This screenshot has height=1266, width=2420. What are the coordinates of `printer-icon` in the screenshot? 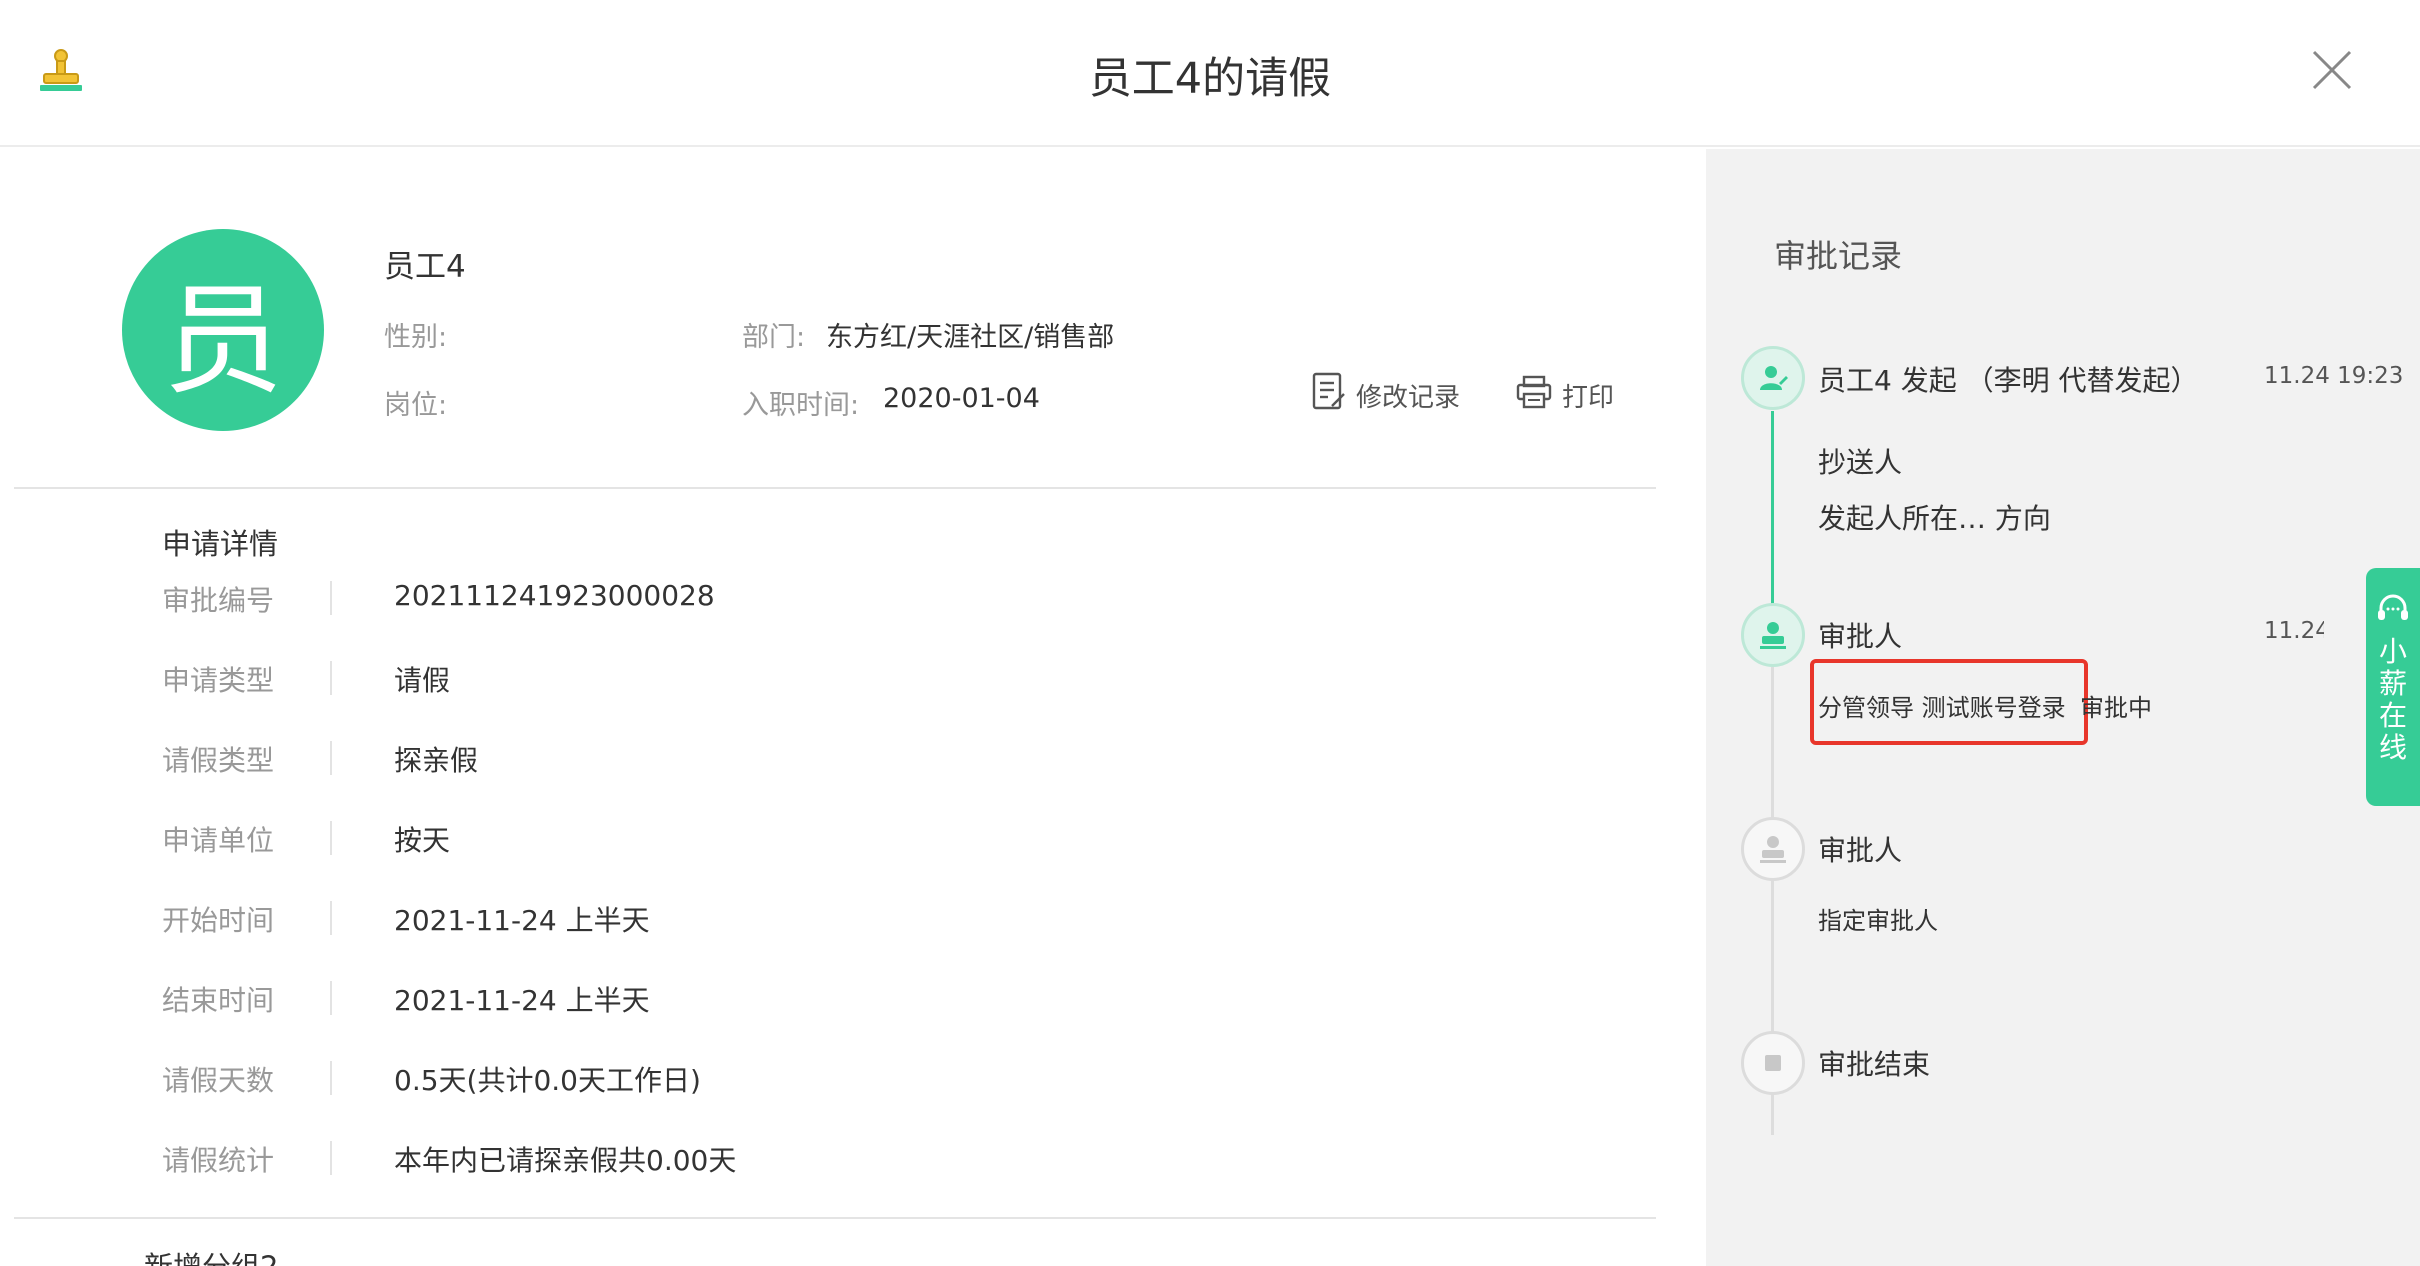 It's located at (1539, 395).